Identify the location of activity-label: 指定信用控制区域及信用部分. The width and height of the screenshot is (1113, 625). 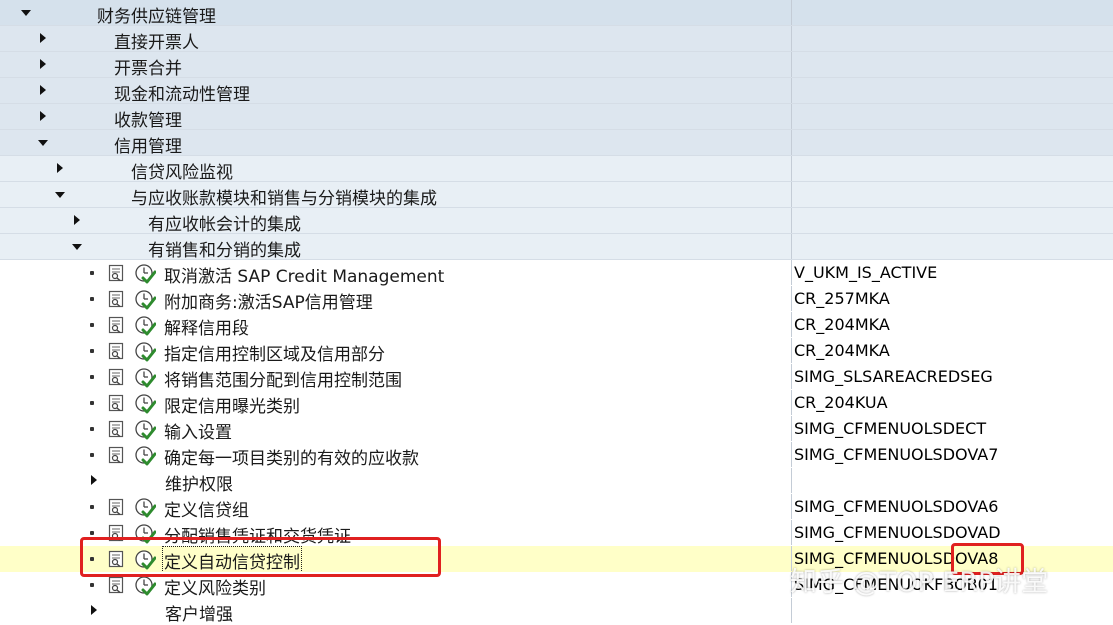
(274, 352).